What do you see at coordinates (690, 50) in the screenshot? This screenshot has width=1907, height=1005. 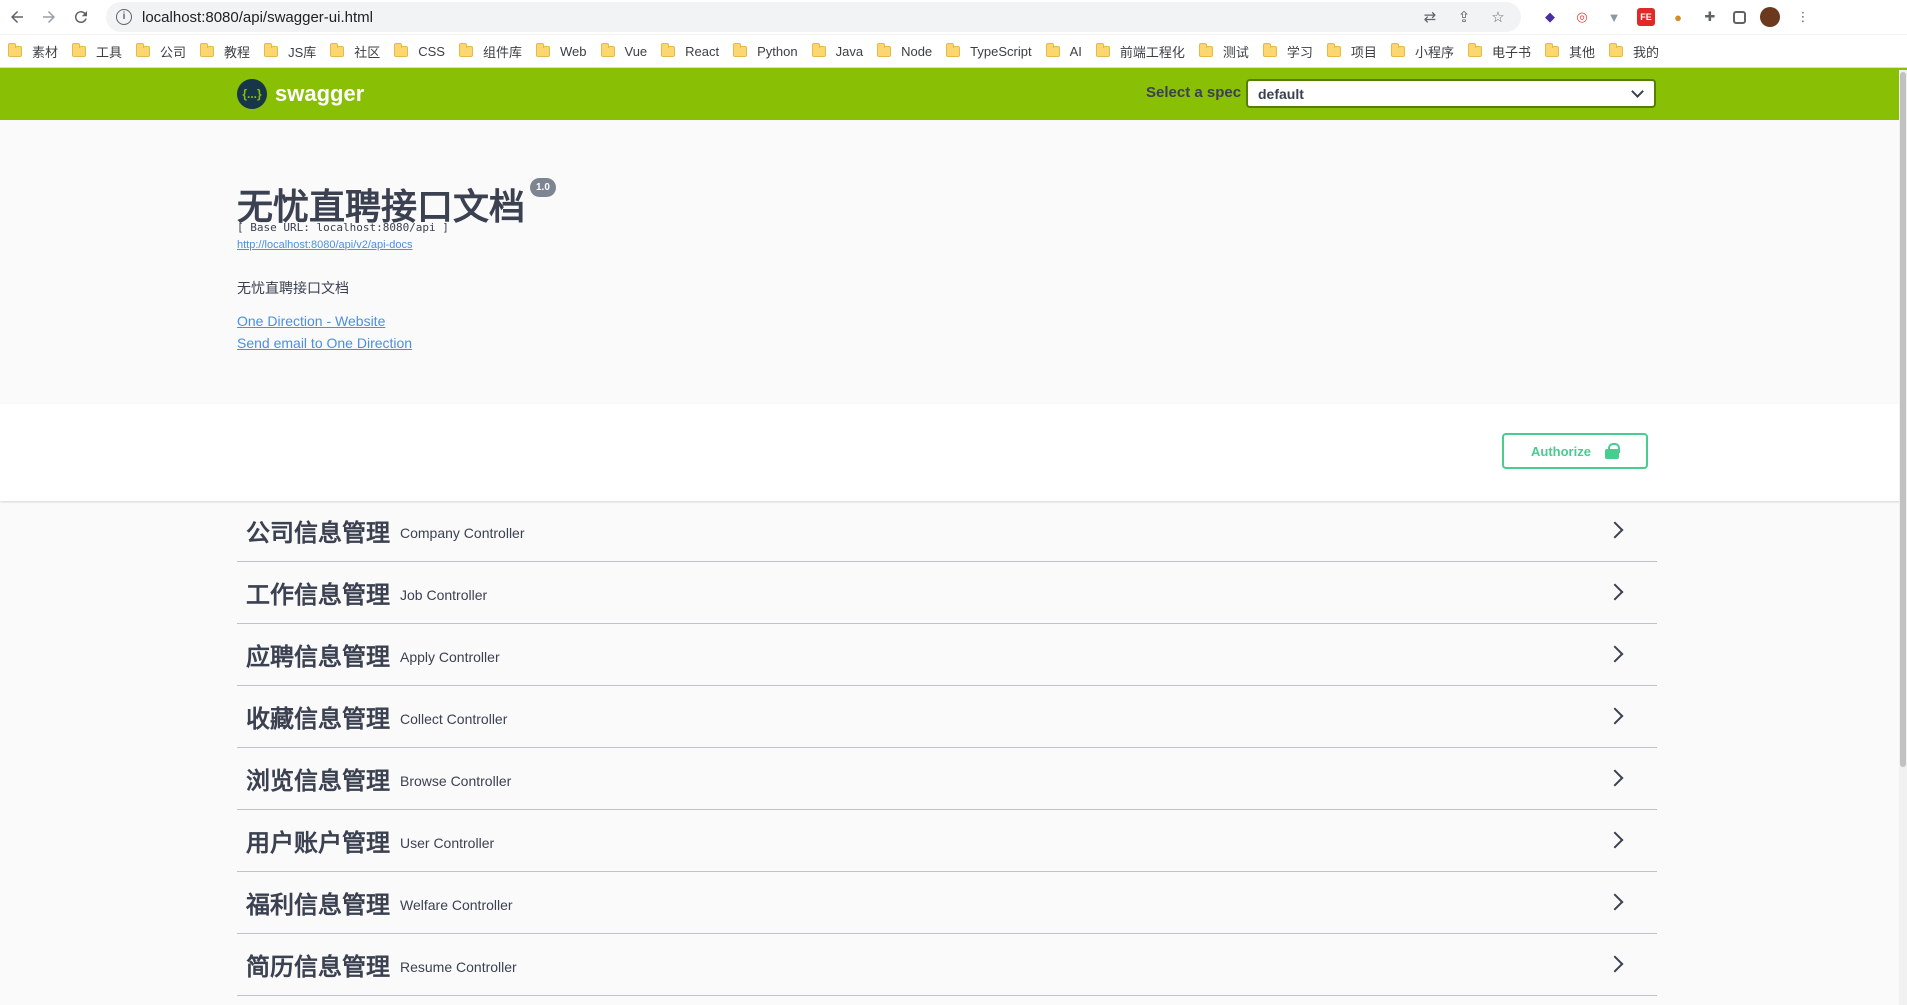 I see `bookmark-folder: React` at bounding box center [690, 50].